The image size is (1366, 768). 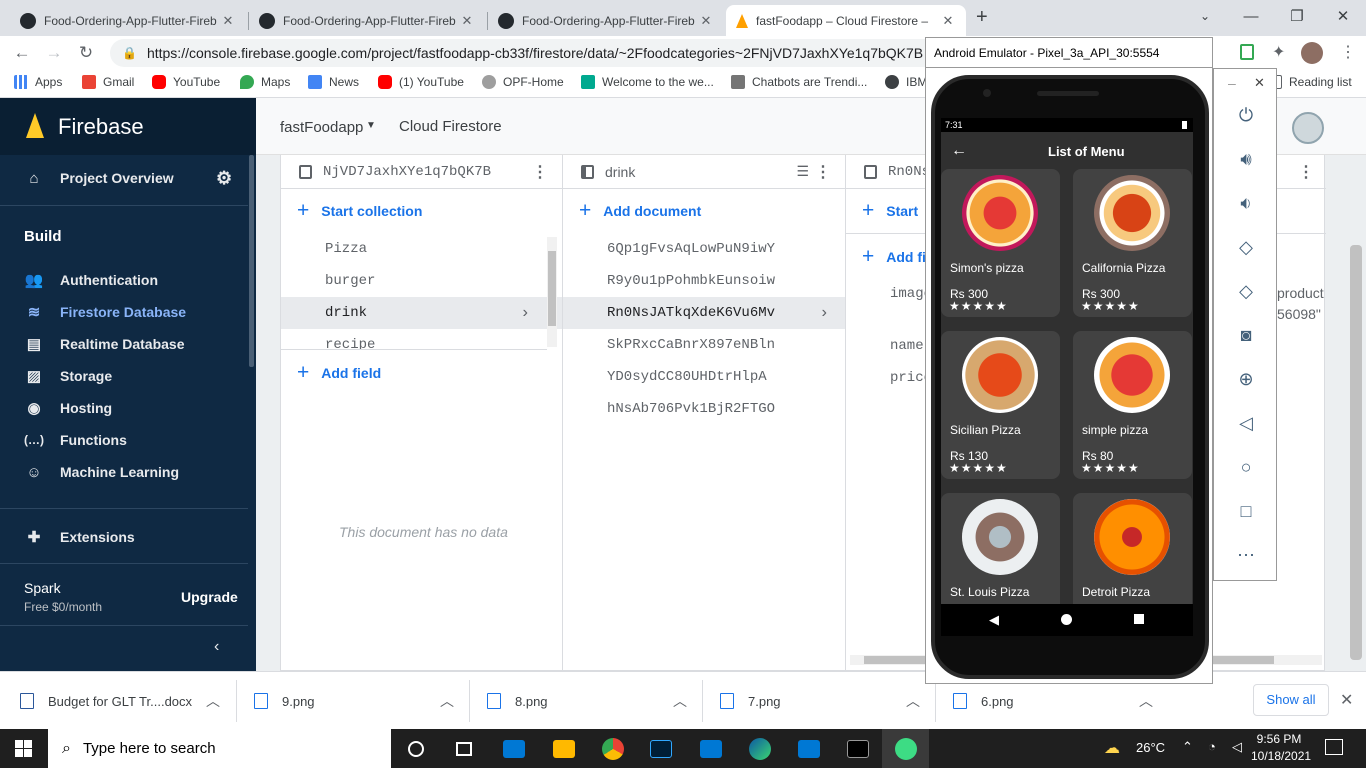 I want to click on user-avatar, so click(x=1308, y=128).